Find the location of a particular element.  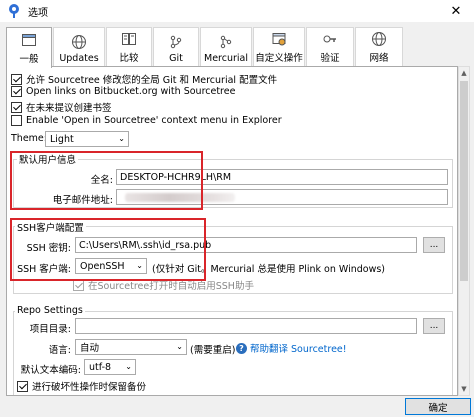

encoding-value: utf-8 is located at coordinates (100, 367).